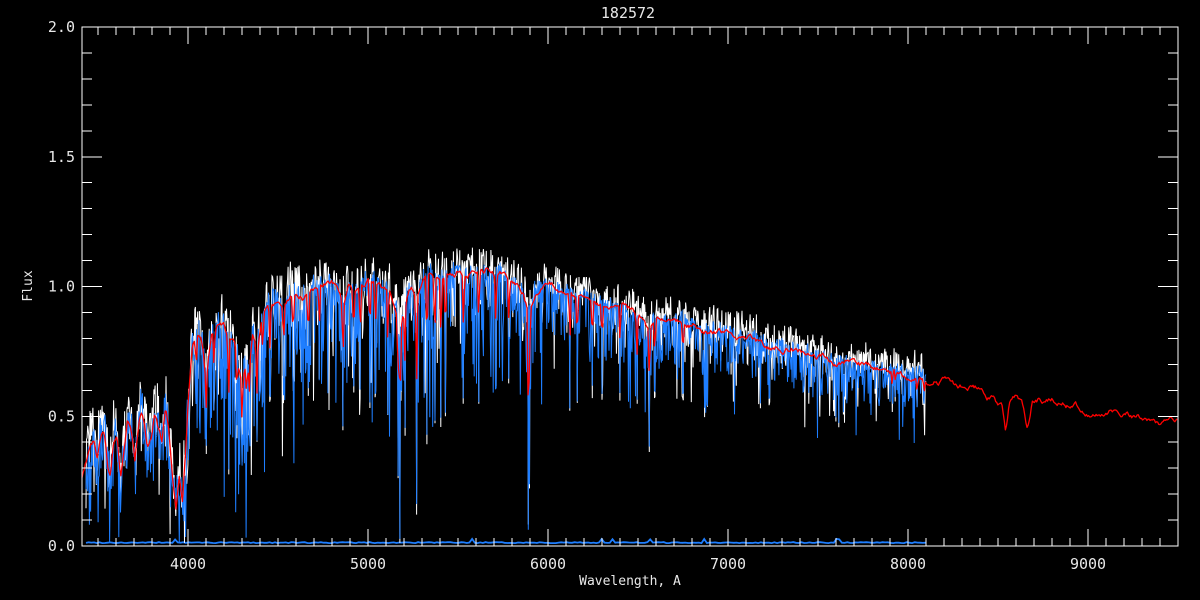 The image size is (1200, 600). Describe the element at coordinates (61, 27) in the screenshot. I see `y-tick-label: 2.0` at that location.